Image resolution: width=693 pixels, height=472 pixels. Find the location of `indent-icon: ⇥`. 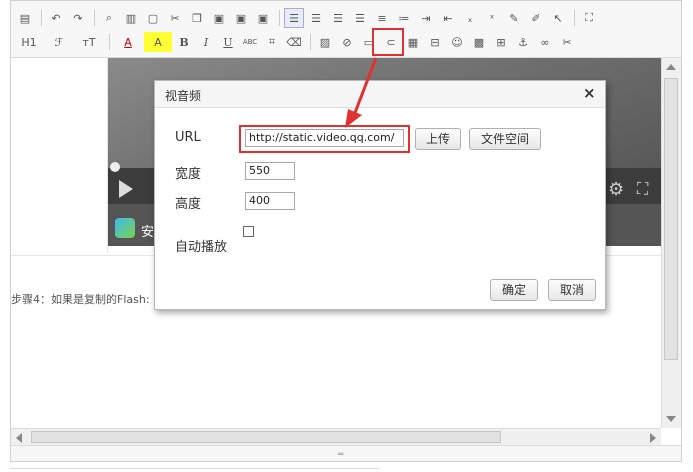

indent-icon: ⇥ is located at coordinates (426, 18).